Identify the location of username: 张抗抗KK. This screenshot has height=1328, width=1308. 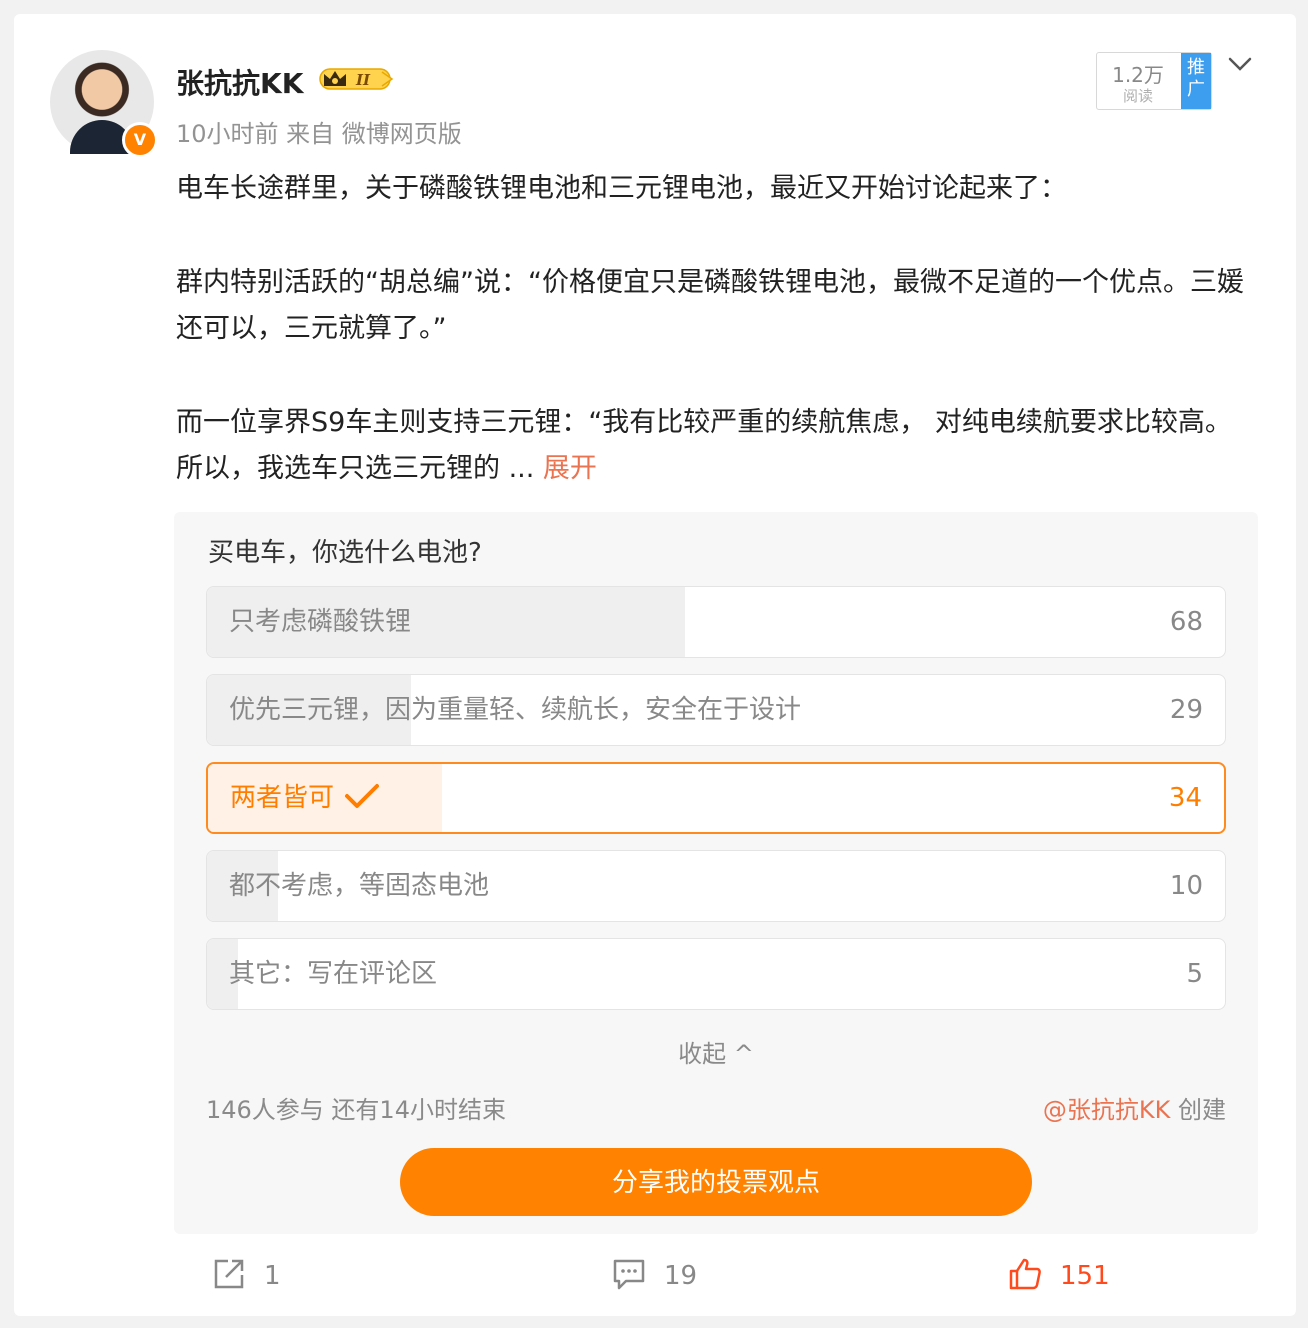
(239, 82).